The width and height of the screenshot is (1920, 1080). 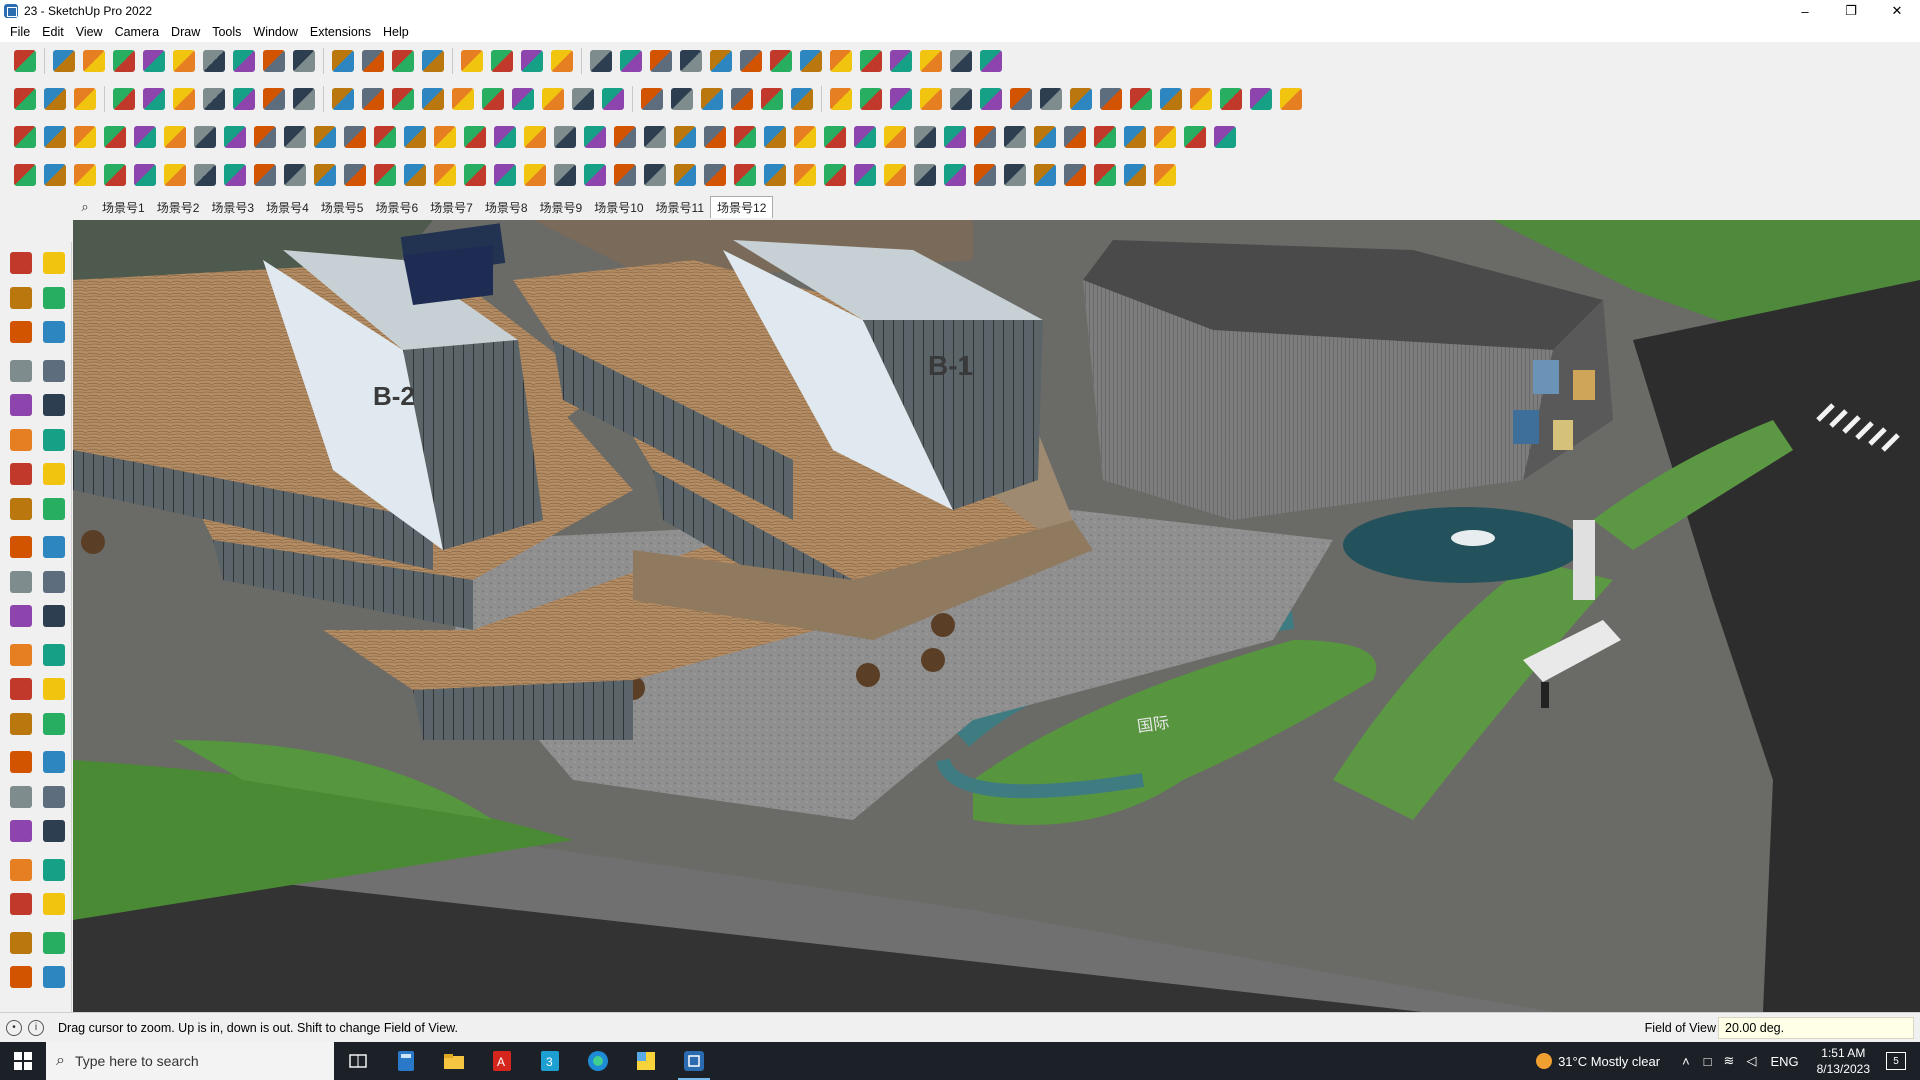 I want to click on left-tool-freehand-icon, so click(x=54, y=371).